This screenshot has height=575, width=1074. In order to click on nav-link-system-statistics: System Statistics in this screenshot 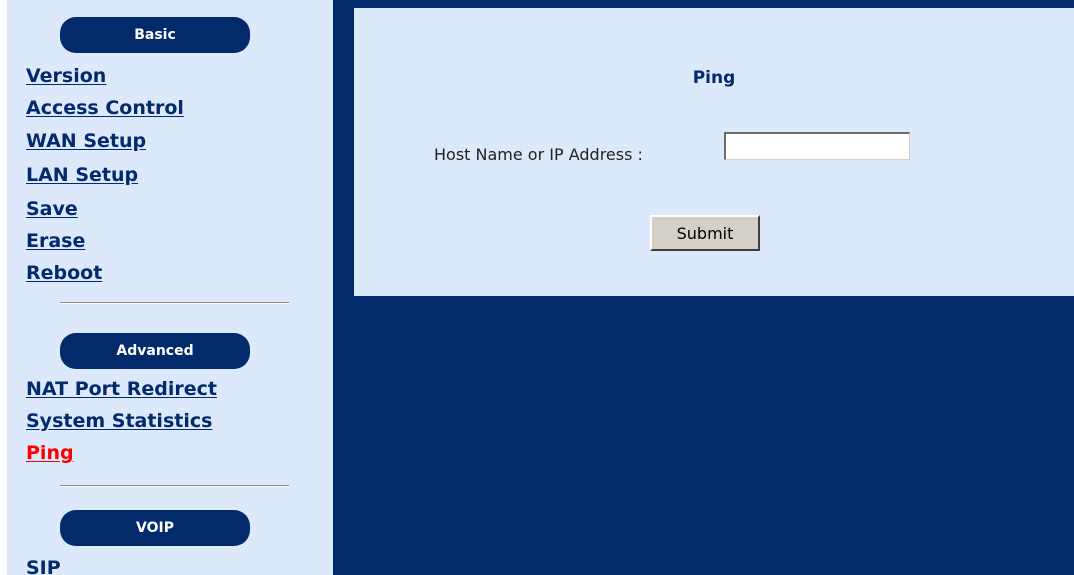, I will do `click(119, 421)`.